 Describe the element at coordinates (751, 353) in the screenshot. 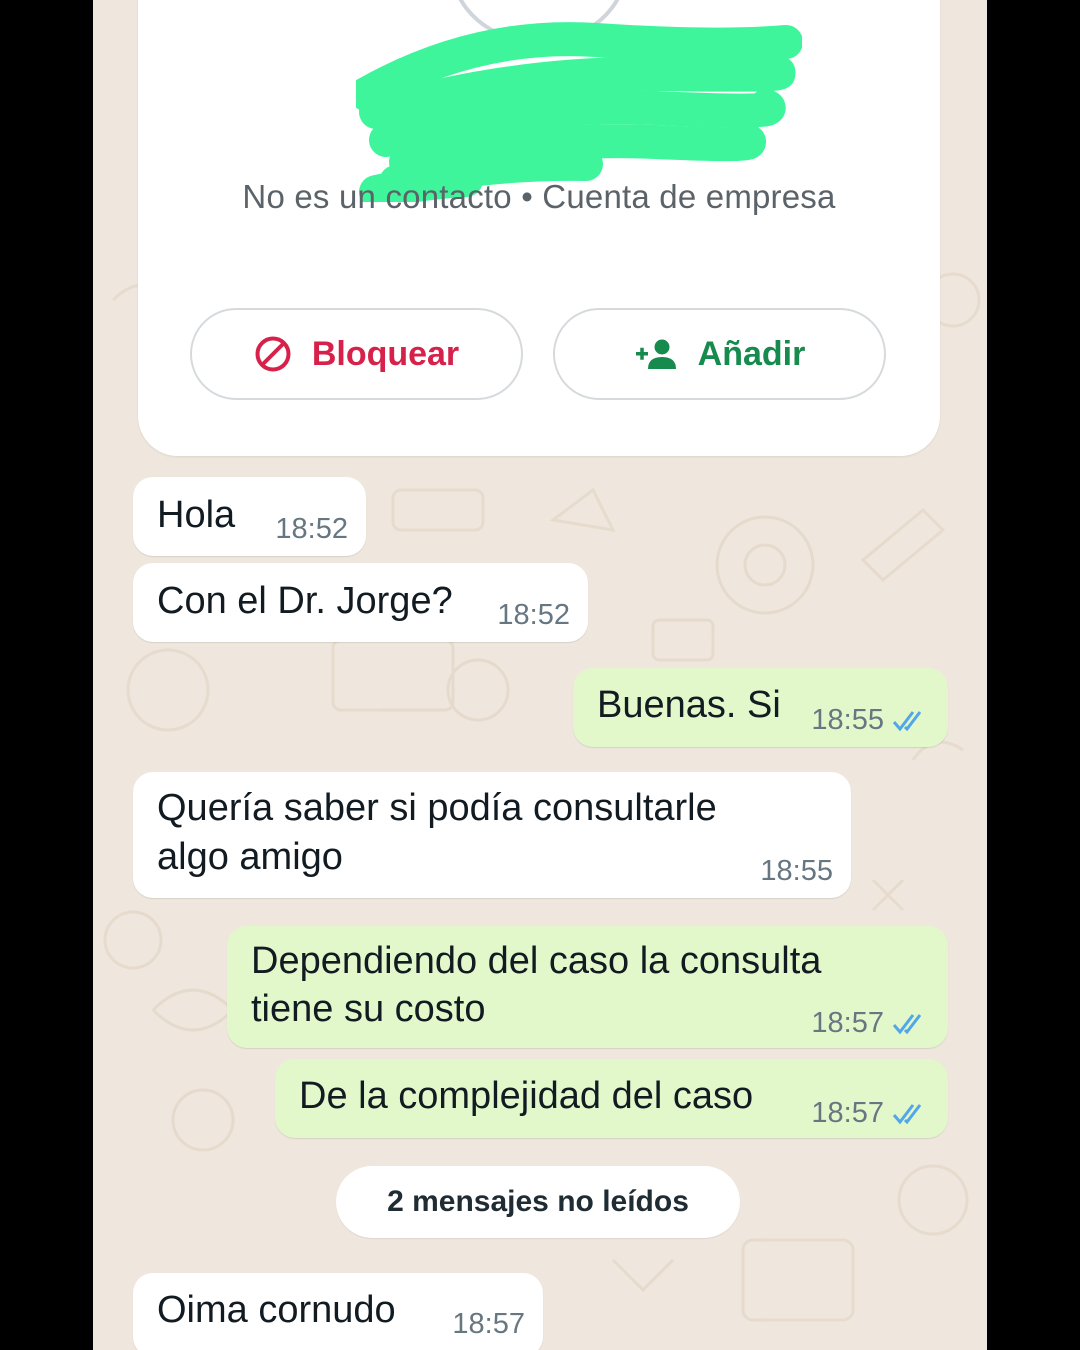

I see `add-contact-label: Añadir` at that location.